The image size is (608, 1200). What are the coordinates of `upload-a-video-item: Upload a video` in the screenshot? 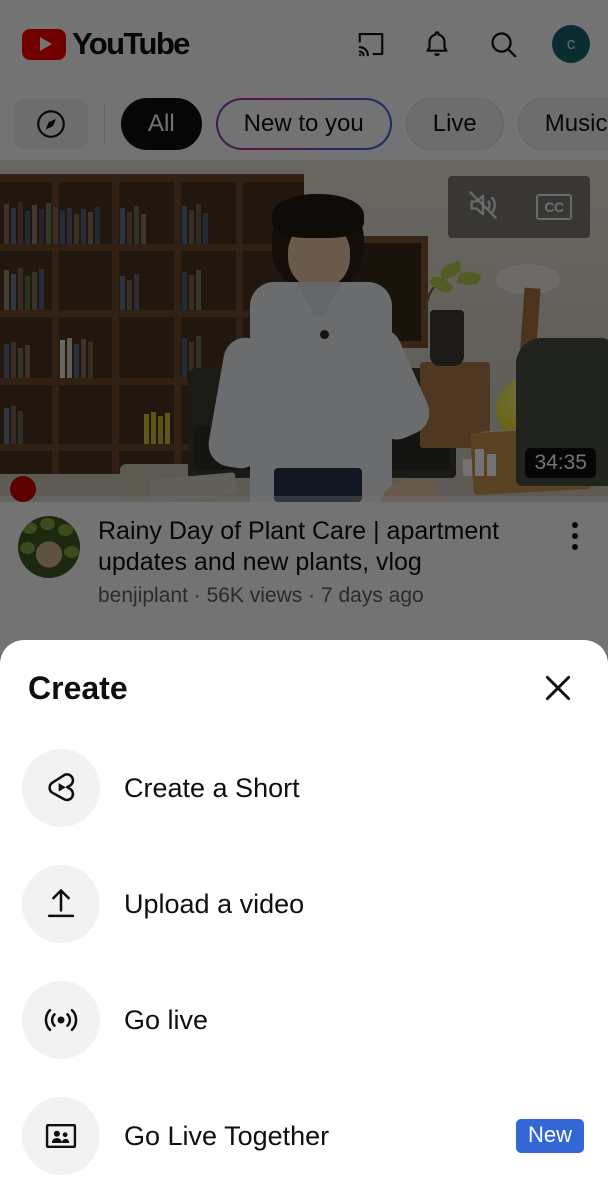 It's located at (304, 904).